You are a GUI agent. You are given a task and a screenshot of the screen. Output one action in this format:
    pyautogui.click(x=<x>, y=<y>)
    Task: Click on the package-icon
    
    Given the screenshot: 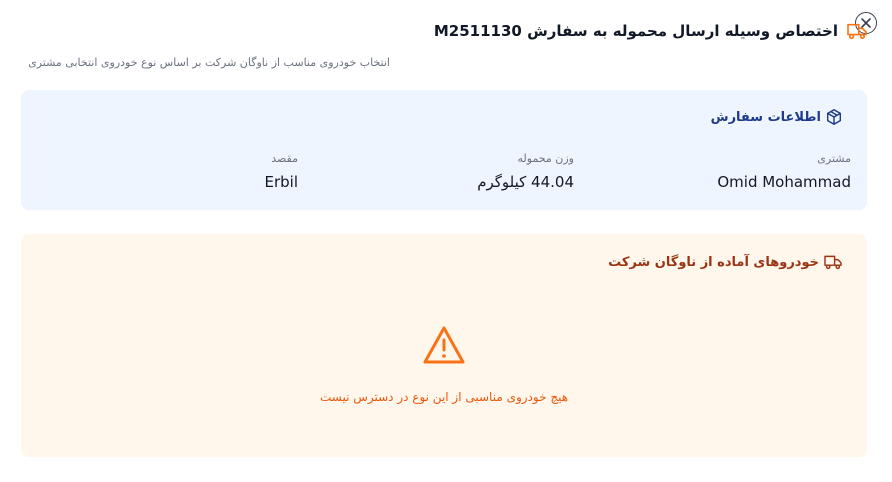 What is the action you would take?
    pyautogui.click(x=834, y=117)
    